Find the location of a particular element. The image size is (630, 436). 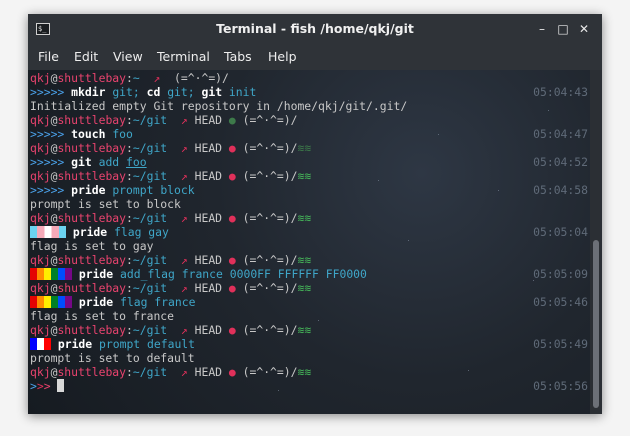

timestamp: 05:05:49 is located at coordinates (560, 344).